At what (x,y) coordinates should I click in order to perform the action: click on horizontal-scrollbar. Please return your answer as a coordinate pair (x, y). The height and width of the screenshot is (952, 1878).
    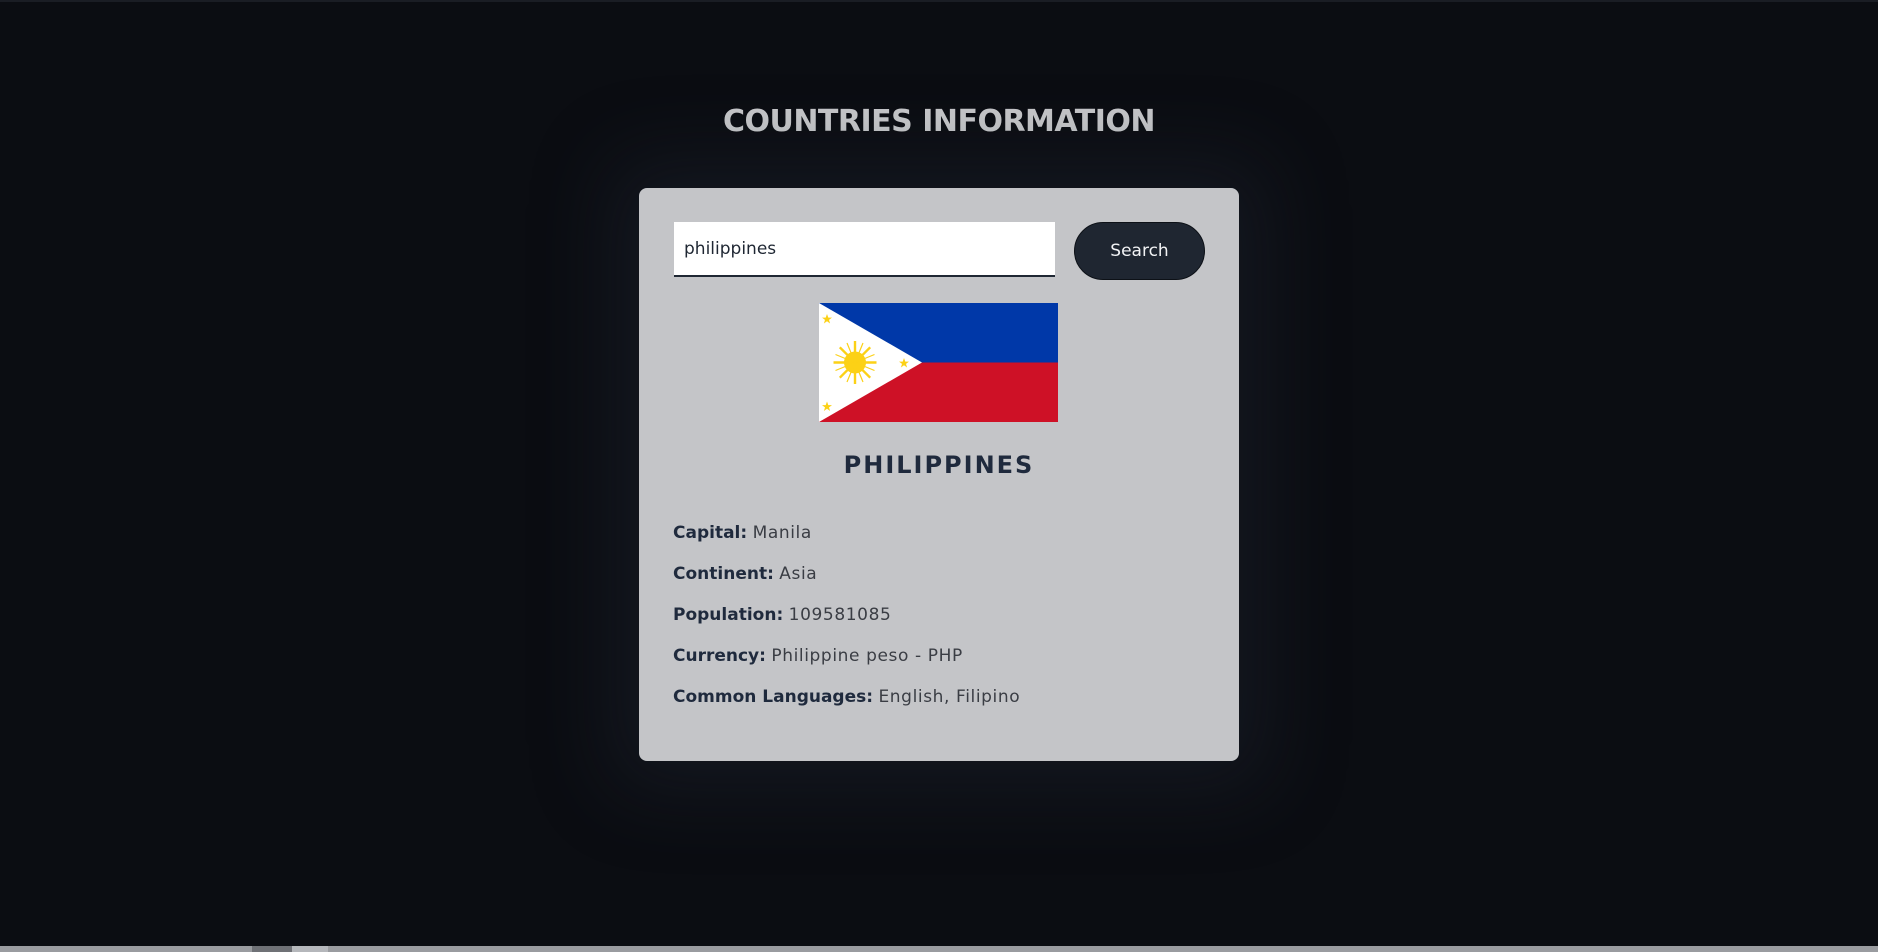
    Looking at the image, I should click on (939, 949).